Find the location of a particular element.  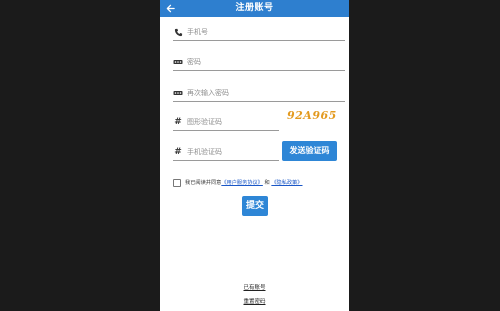

phone-icon is located at coordinates (178, 32).